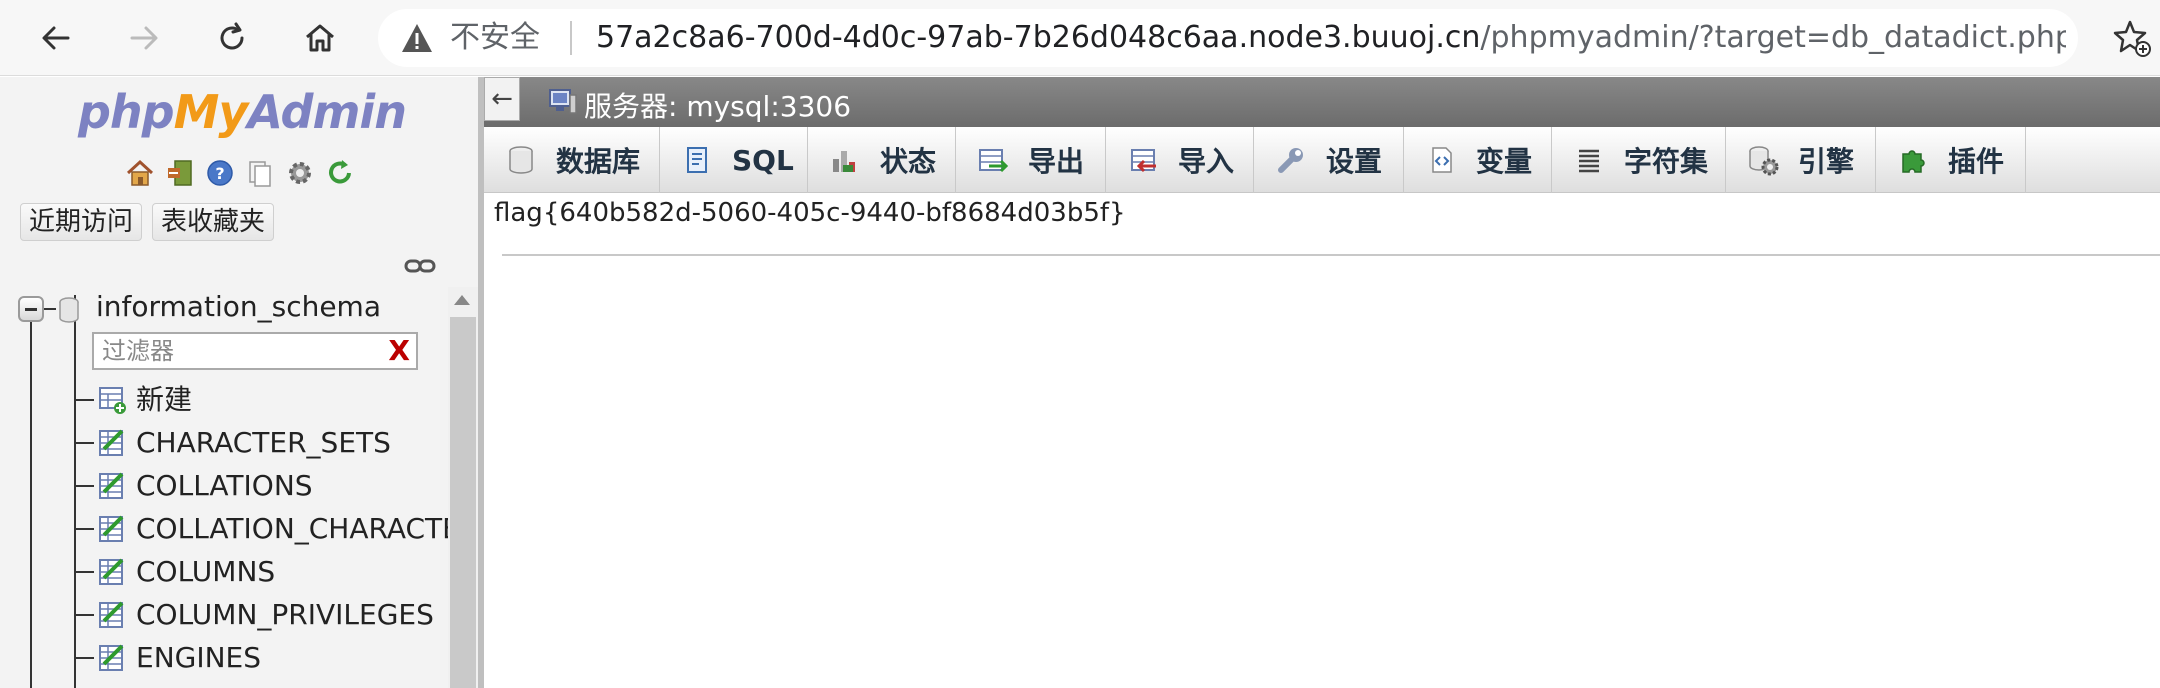 Image resolution: width=2160 pixels, height=688 pixels. Describe the element at coordinates (1913, 160) in the screenshot. I see `puzzle-piece-icon` at that location.